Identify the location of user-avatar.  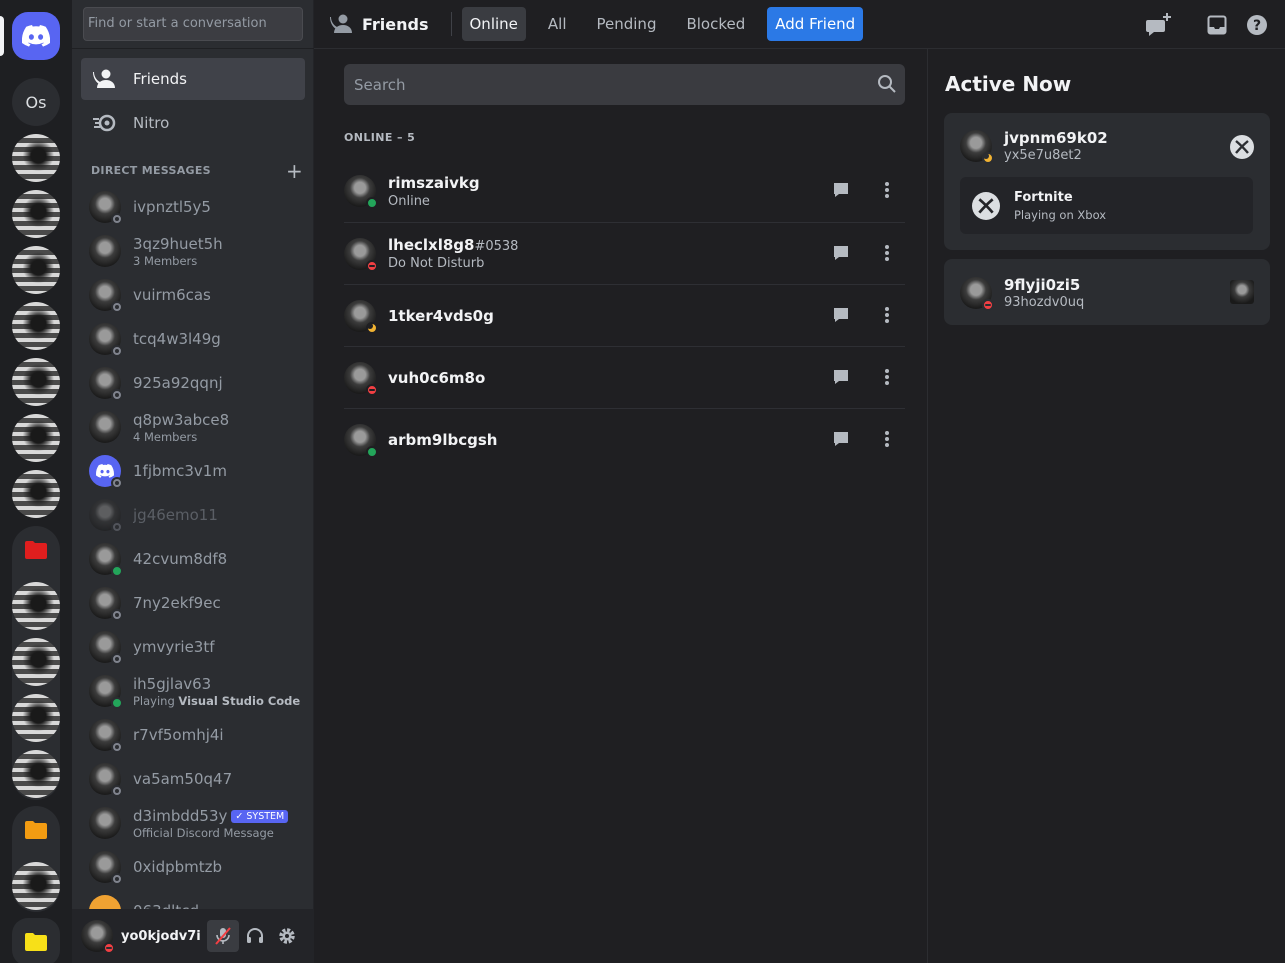
(98, 937).